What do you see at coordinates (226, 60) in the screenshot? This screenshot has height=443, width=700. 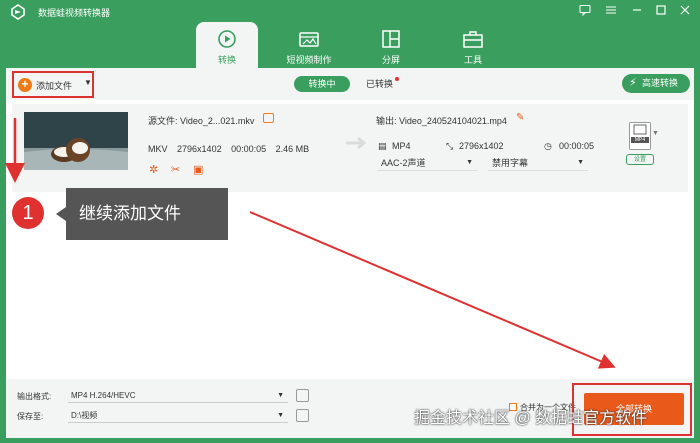 I see `tab-convert-label: 转换` at bounding box center [226, 60].